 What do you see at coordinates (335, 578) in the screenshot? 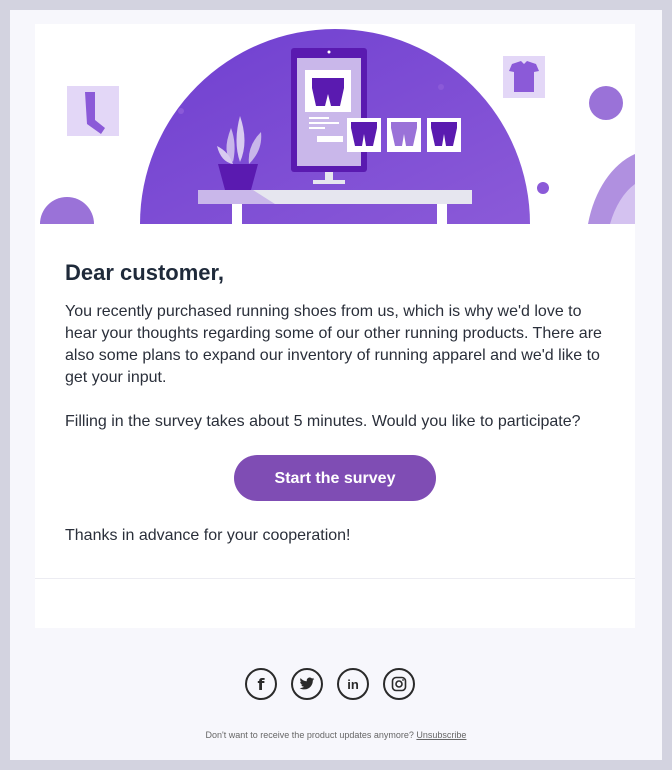
I see `divider` at bounding box center [335, 578].